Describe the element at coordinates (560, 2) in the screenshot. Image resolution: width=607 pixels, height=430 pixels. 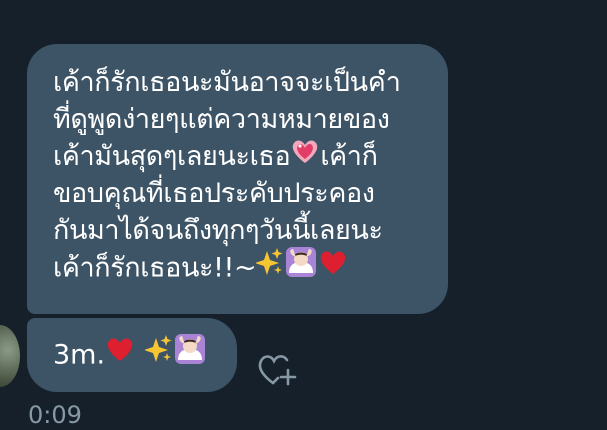
I see `scroll-edge-mark` at that location.